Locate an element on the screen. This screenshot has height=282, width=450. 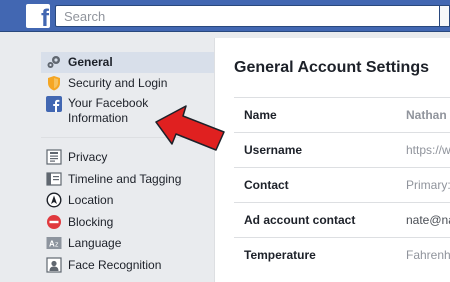
setting-value: Fahrenhe is located at coordinates (428, 255).